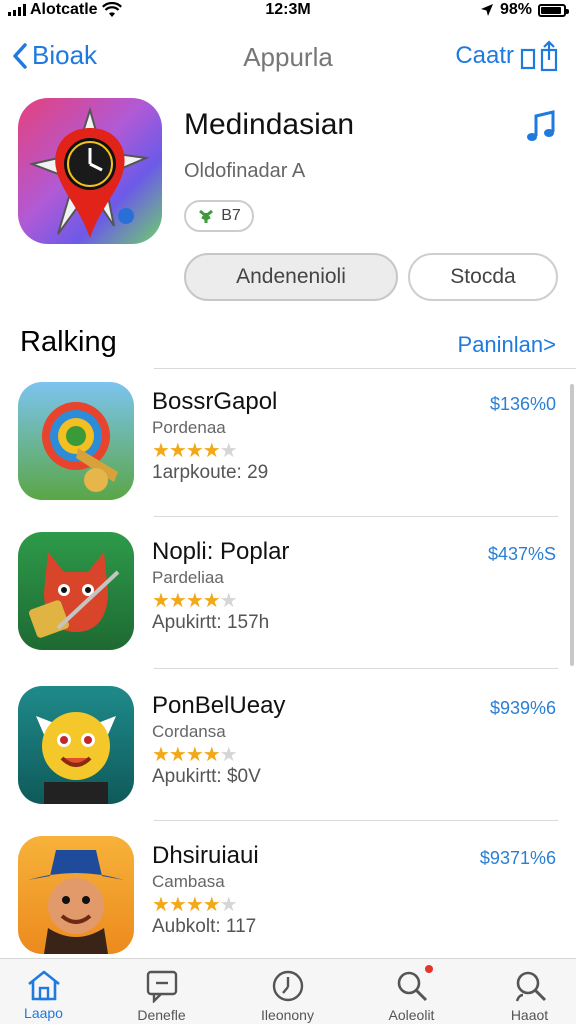 The width and height of the screenshot is (576, 1024). I want to click on search-icon, so click(412, 986).